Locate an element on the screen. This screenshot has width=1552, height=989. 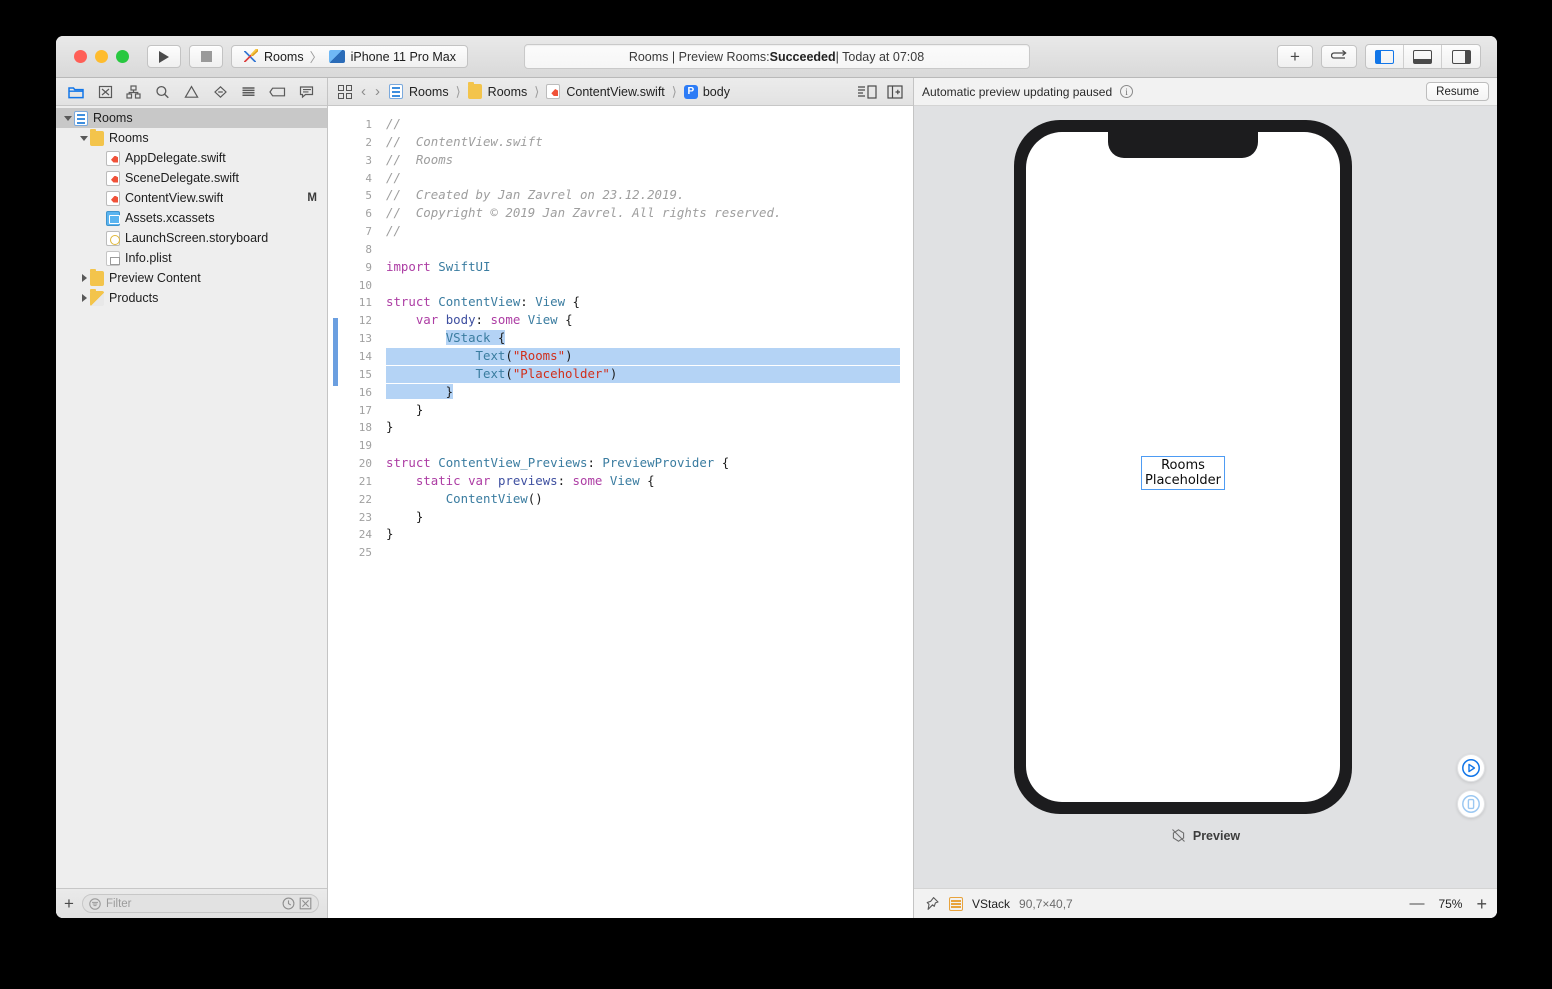
property-icon: P is located at coordinates (690, 91).